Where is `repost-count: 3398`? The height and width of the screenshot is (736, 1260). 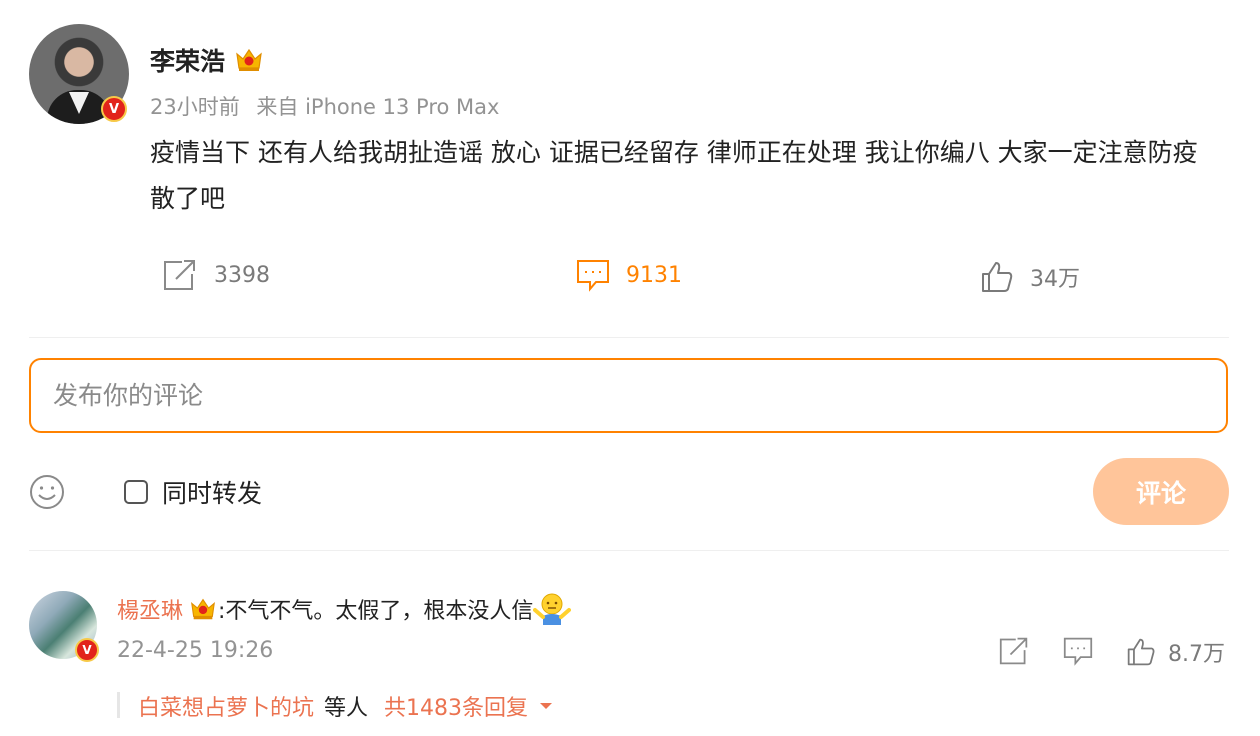 repost-count: 3398 is located at coordinates (242, 275).